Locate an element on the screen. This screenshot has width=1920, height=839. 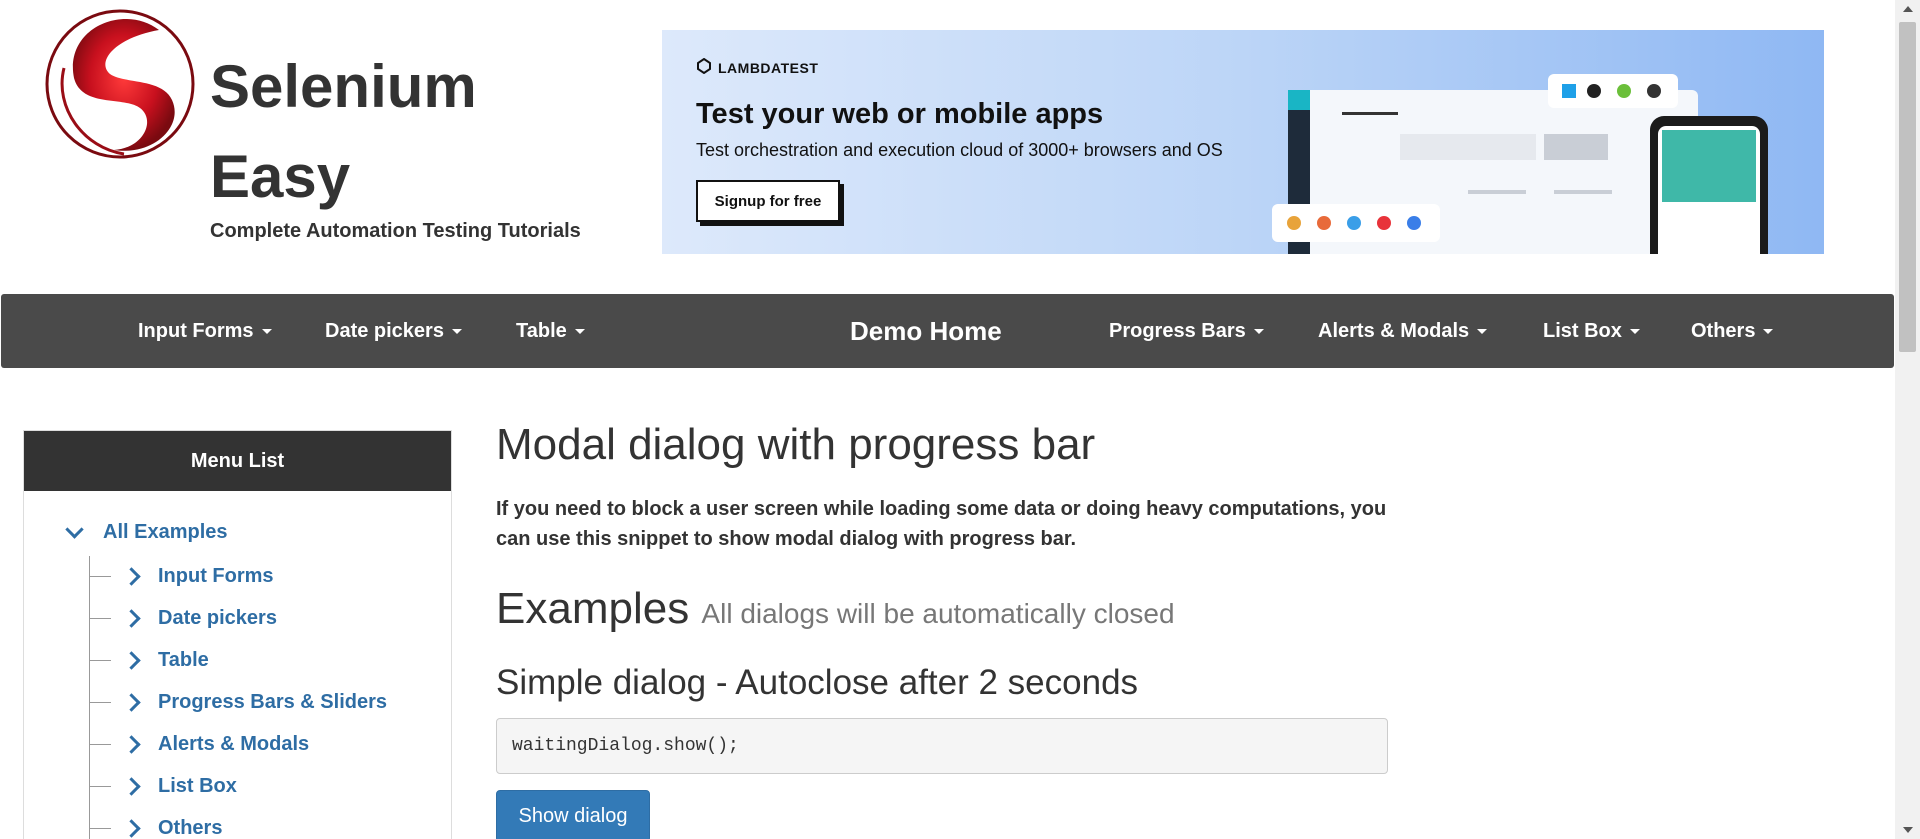
scrollbar-thumb is located at coordinates (1907, 187).